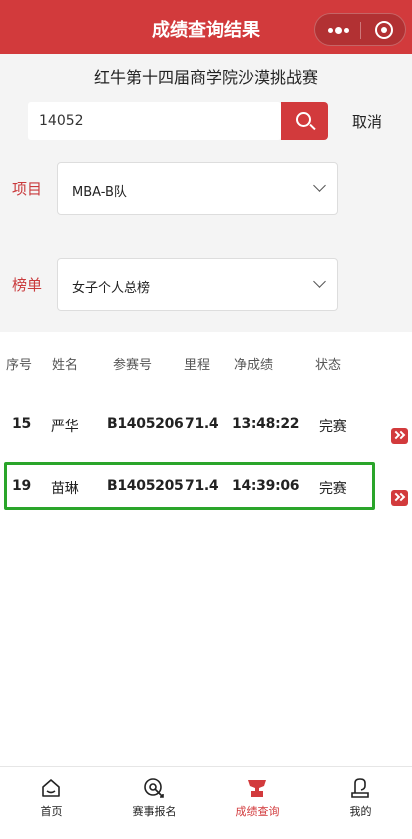 The height and width of the screenshot is (839, 412). Describe the element at coordinates (205, 77) in the screenshot. I see `event-title: 红牛第十四届商学院沙漠挑战赛` at that location.